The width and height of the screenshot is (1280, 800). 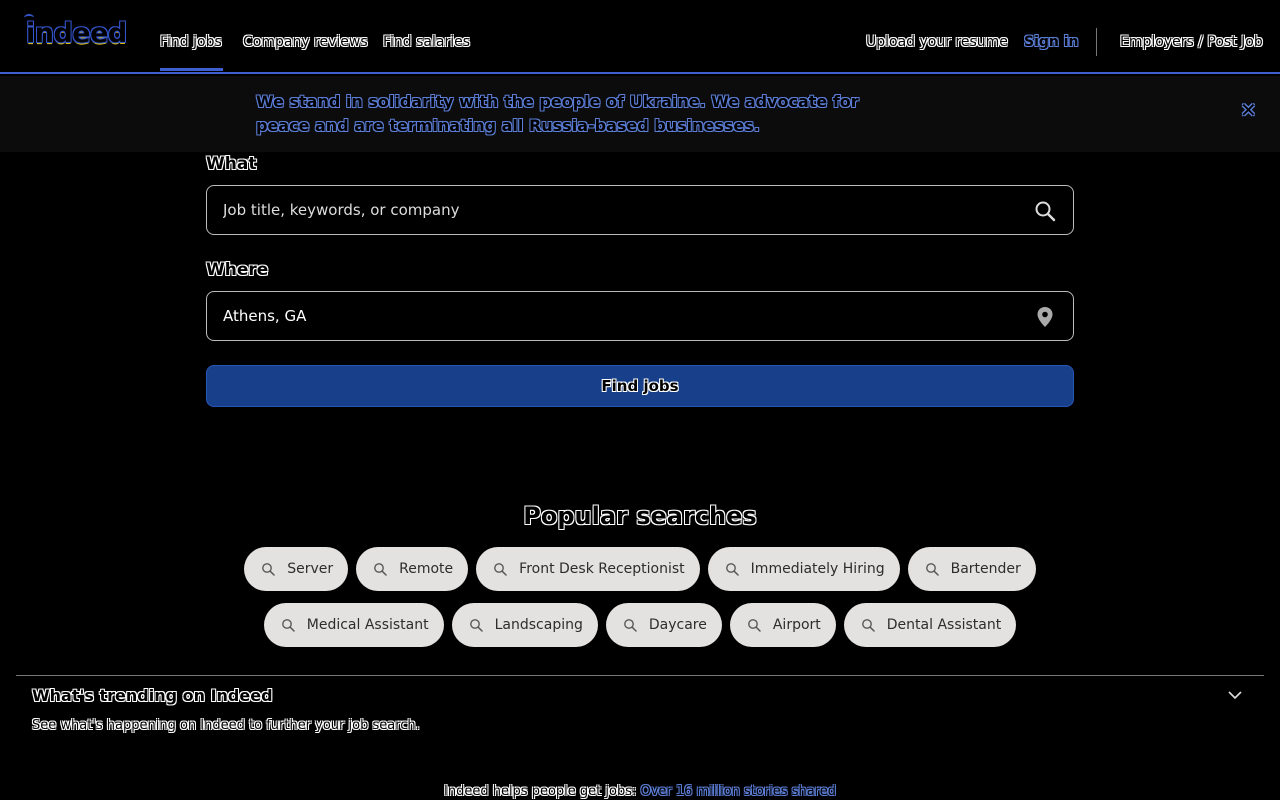 What do you see at coordinates (305, 44) in the screenshot?
I see `nav-company-reviews: Company reviews` at bounding box center [305, 44].